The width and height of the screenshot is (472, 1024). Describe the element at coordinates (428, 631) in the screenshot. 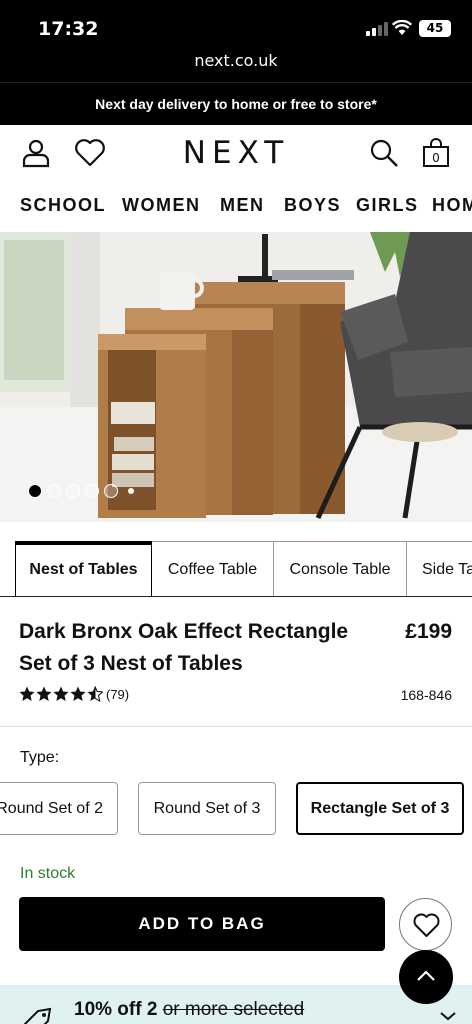

I see `product-price: £199` at that location.